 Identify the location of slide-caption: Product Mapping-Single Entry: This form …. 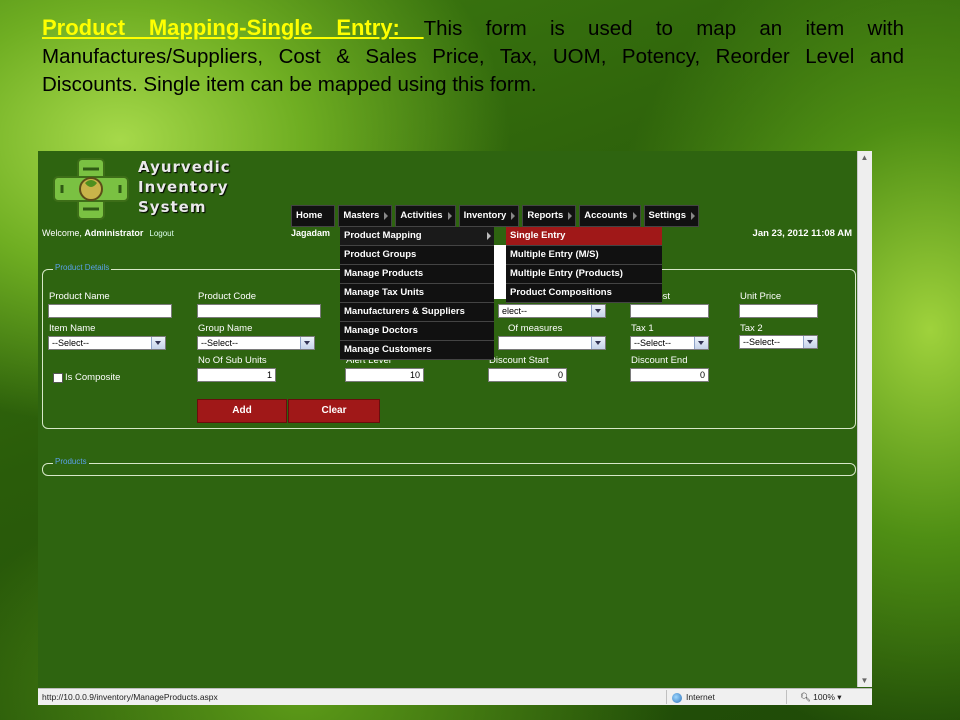
(473, 56).